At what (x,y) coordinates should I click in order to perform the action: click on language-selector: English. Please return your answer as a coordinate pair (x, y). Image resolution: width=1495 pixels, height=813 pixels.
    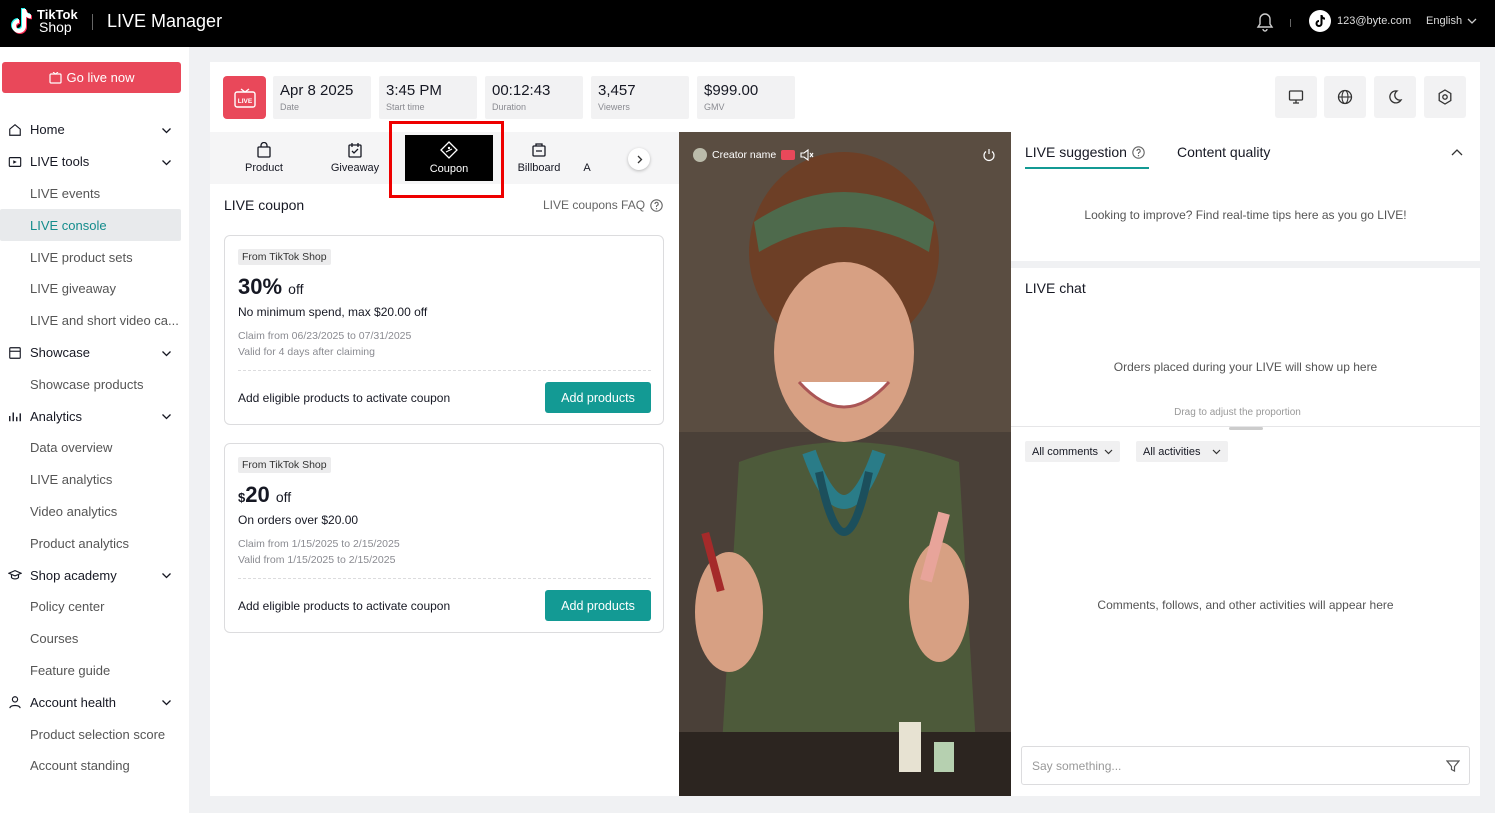
    Looking at the image, I should click on (1444, 21).